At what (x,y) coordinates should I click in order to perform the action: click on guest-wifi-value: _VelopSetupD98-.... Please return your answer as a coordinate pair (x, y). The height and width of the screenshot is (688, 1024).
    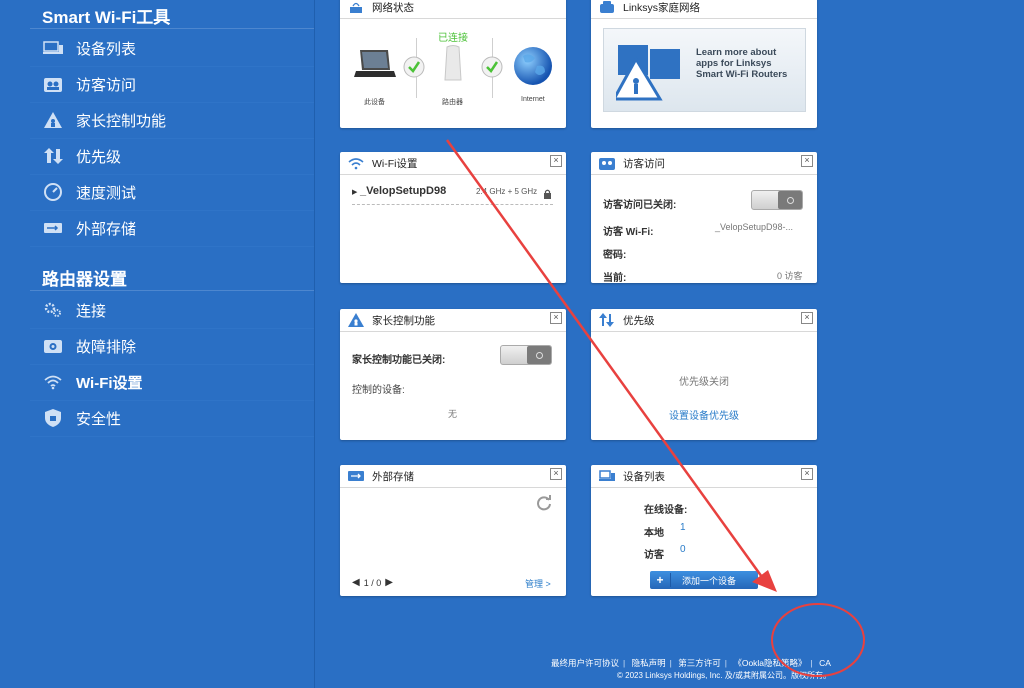
    Looking at the image, I should click on (754, 227).